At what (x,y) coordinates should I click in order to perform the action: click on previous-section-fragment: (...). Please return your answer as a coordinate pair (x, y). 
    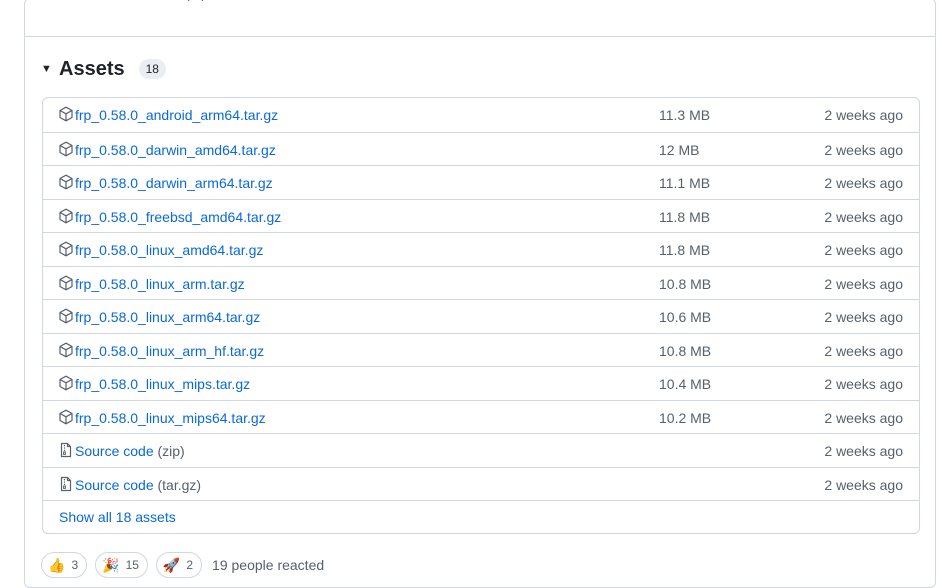
    Looking at the image, I should click on (195, 0).